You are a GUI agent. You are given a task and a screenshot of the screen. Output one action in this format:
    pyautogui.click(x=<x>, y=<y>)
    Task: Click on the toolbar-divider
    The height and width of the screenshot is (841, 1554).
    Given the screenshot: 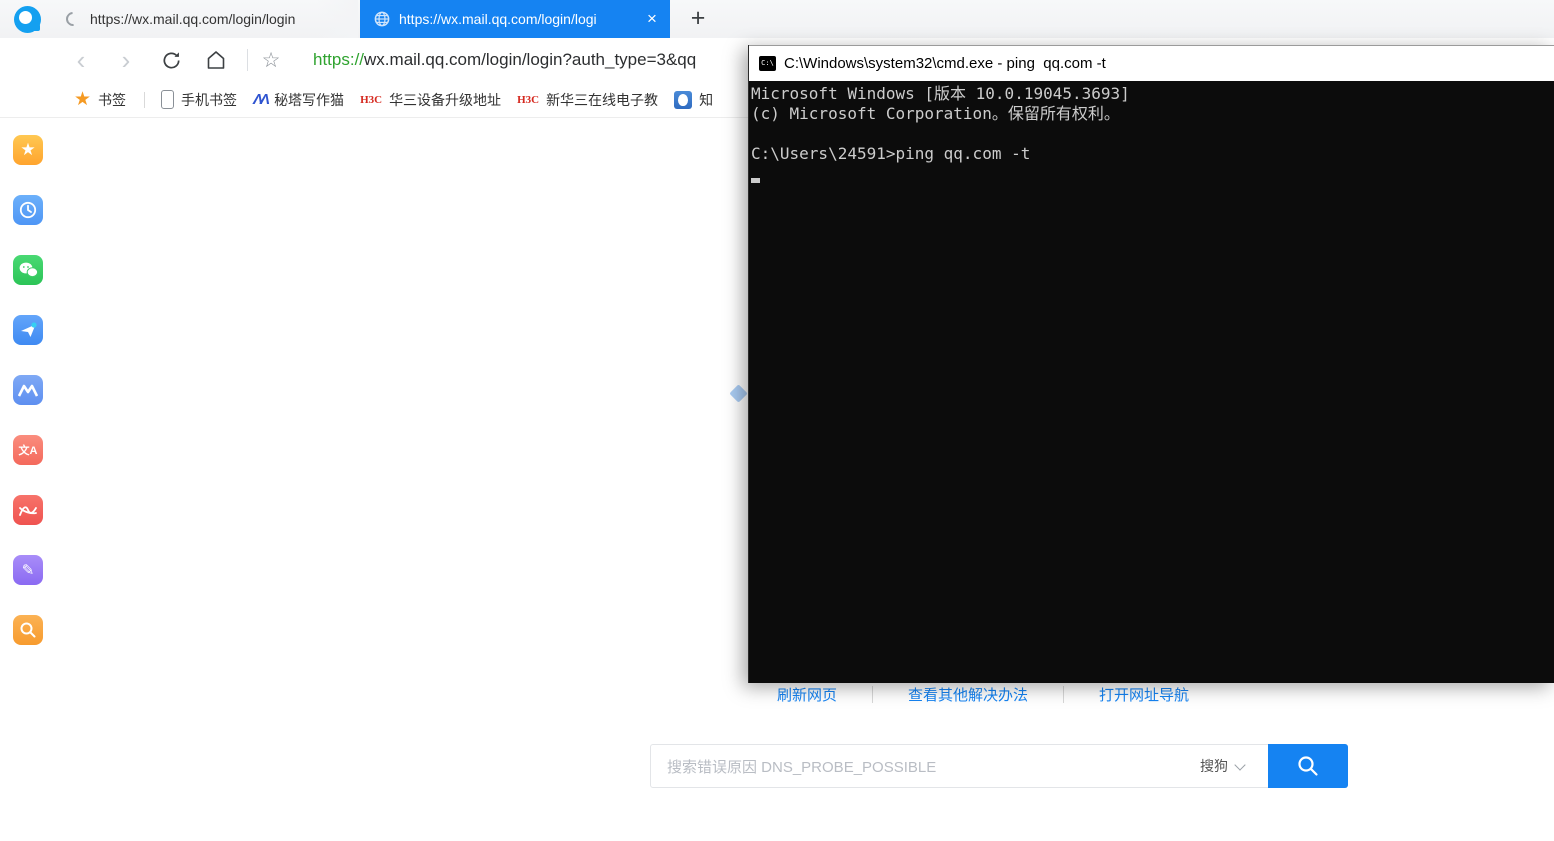 What is the action you would take?
    pyautogui.click(x=247, y=60)
    